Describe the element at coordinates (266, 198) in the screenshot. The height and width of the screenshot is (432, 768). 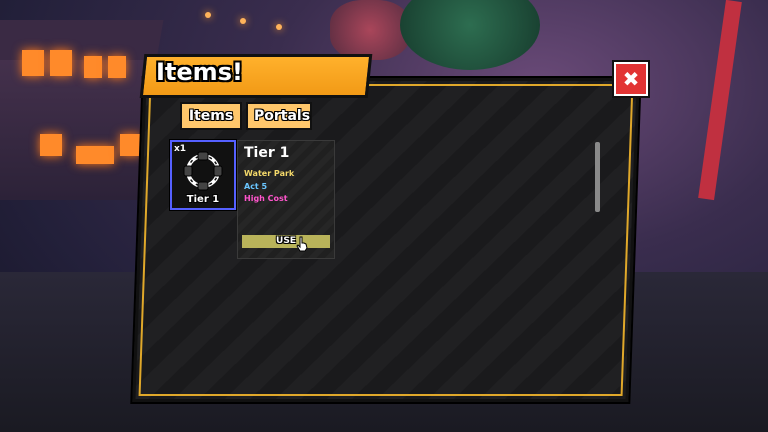
I see `detail-modifier: High Cost` at that location.